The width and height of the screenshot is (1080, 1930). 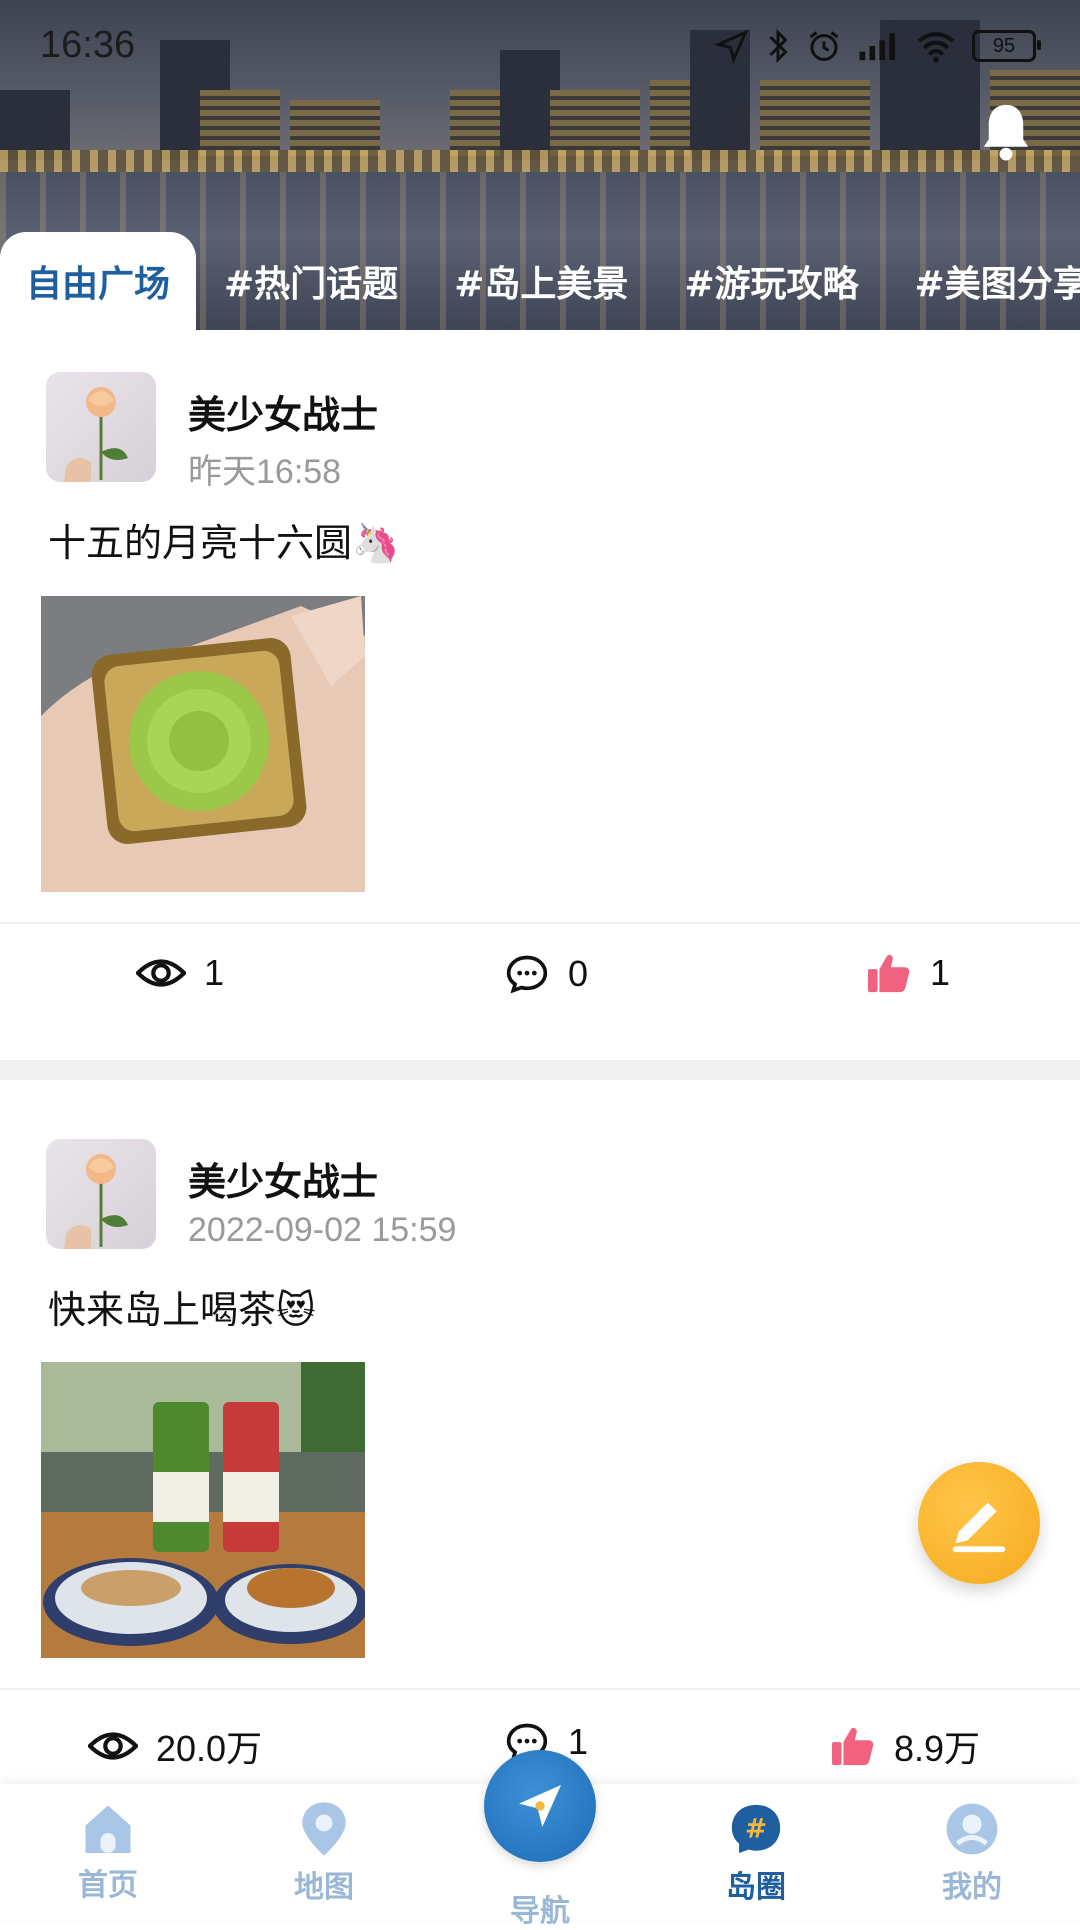 I want to click on nav-home: 首页, so click(x=108, y=1852).